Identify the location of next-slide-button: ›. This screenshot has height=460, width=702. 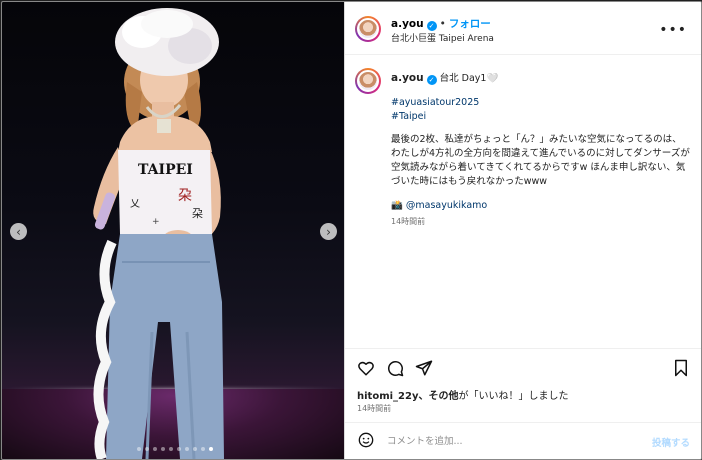
(328, 231).